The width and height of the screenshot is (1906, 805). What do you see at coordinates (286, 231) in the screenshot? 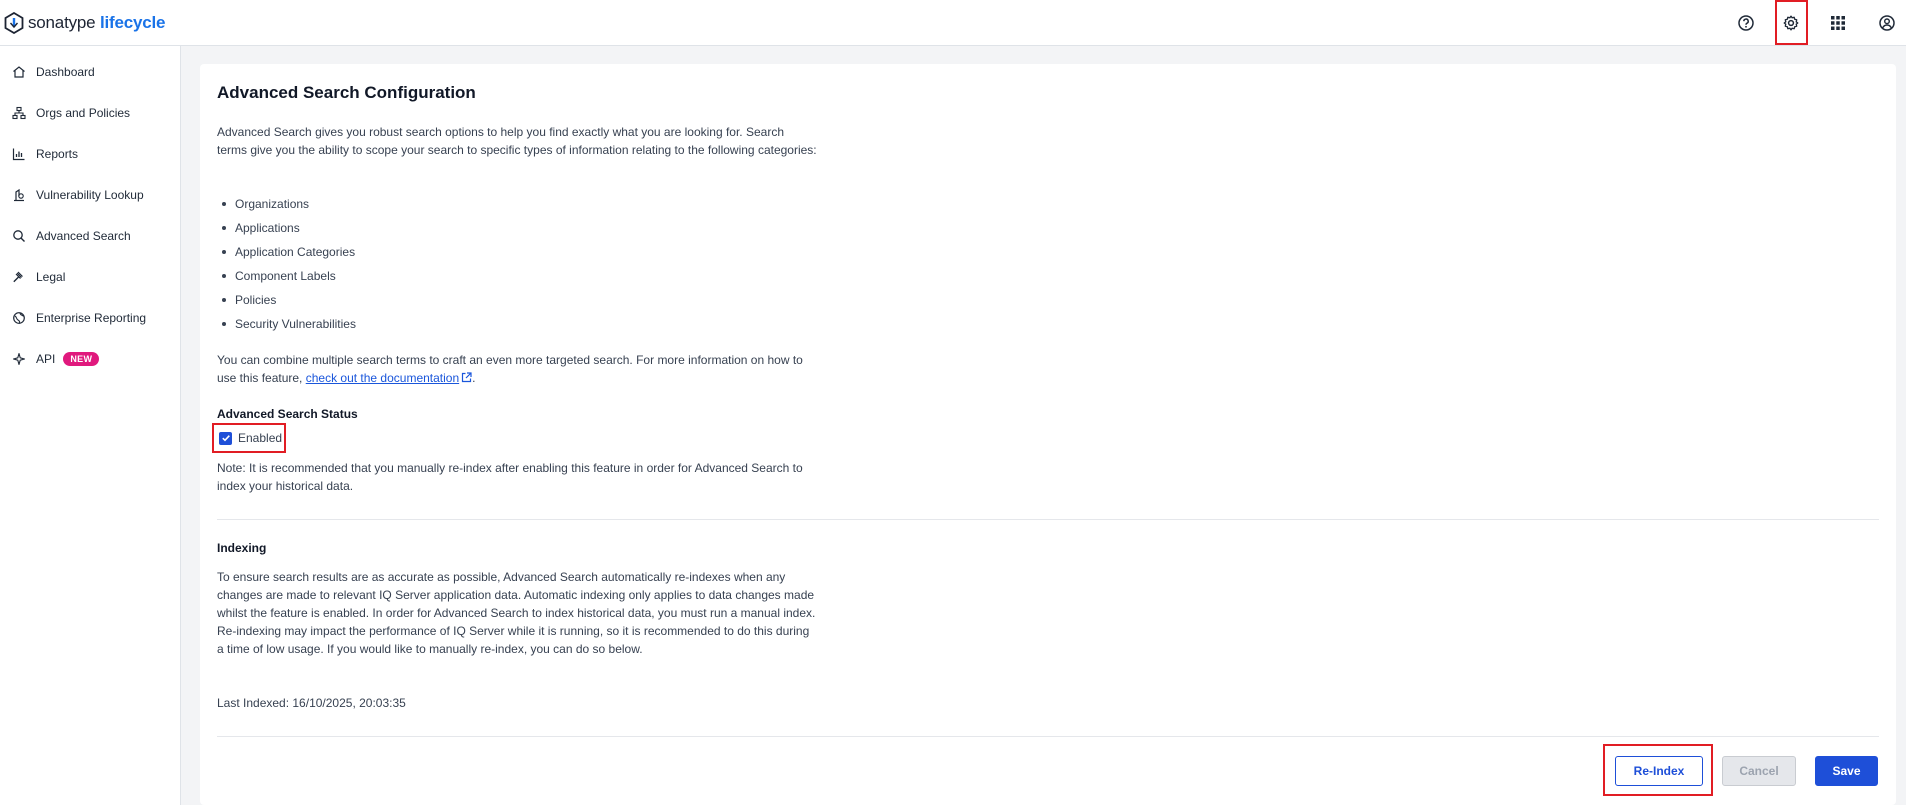
I see `list-item: Applications` at bounding box center [286, 231].